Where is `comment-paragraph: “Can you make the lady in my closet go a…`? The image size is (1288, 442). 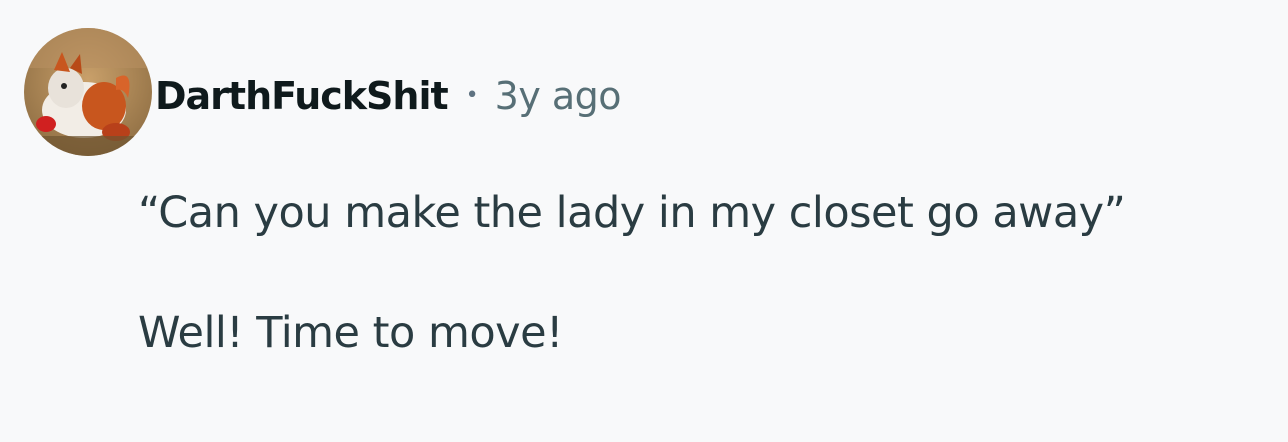
comment-paragraph: “Can you make the lady in my closet go a… is located at coordinates (632, 213).